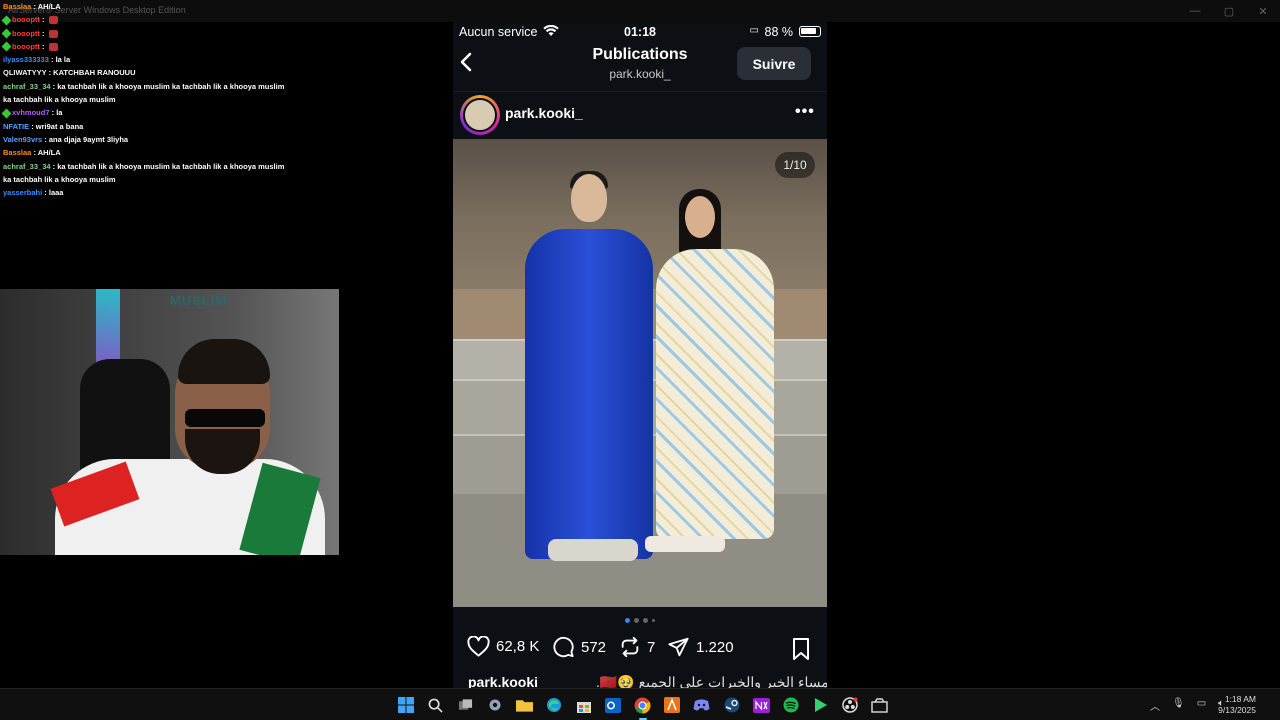 The height and width of the screenshot is (720, 1280). Describe the element at coordinates (22, 192) in the screenshot. I see `chat-username: yasserbahi` at that location.